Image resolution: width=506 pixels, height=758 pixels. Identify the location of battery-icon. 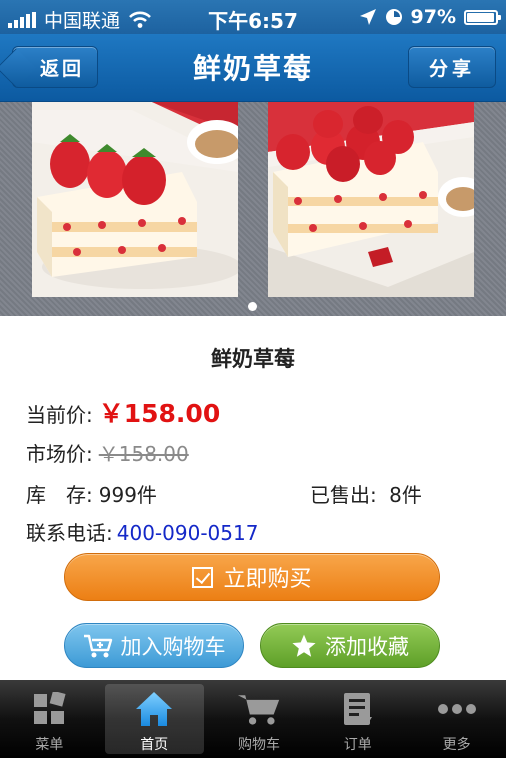
(482, 17).